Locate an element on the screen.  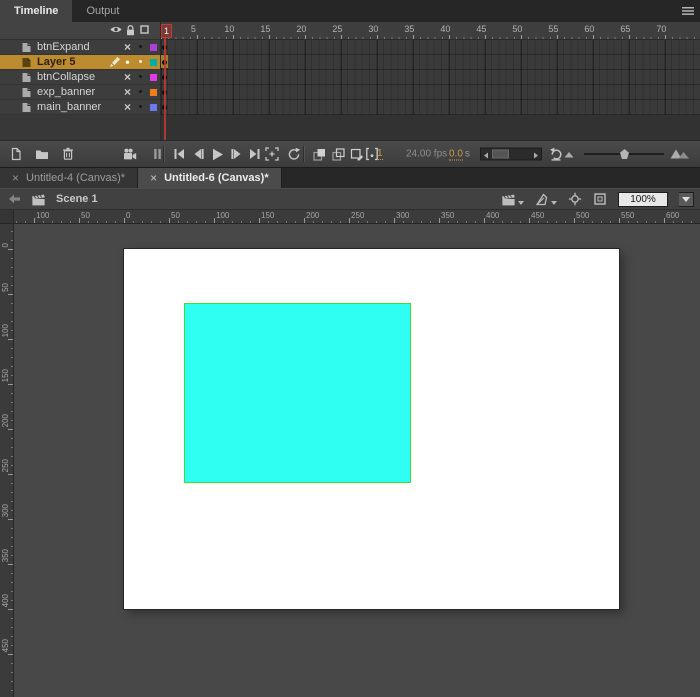
playhead-line is located at coordinates (165, 89).